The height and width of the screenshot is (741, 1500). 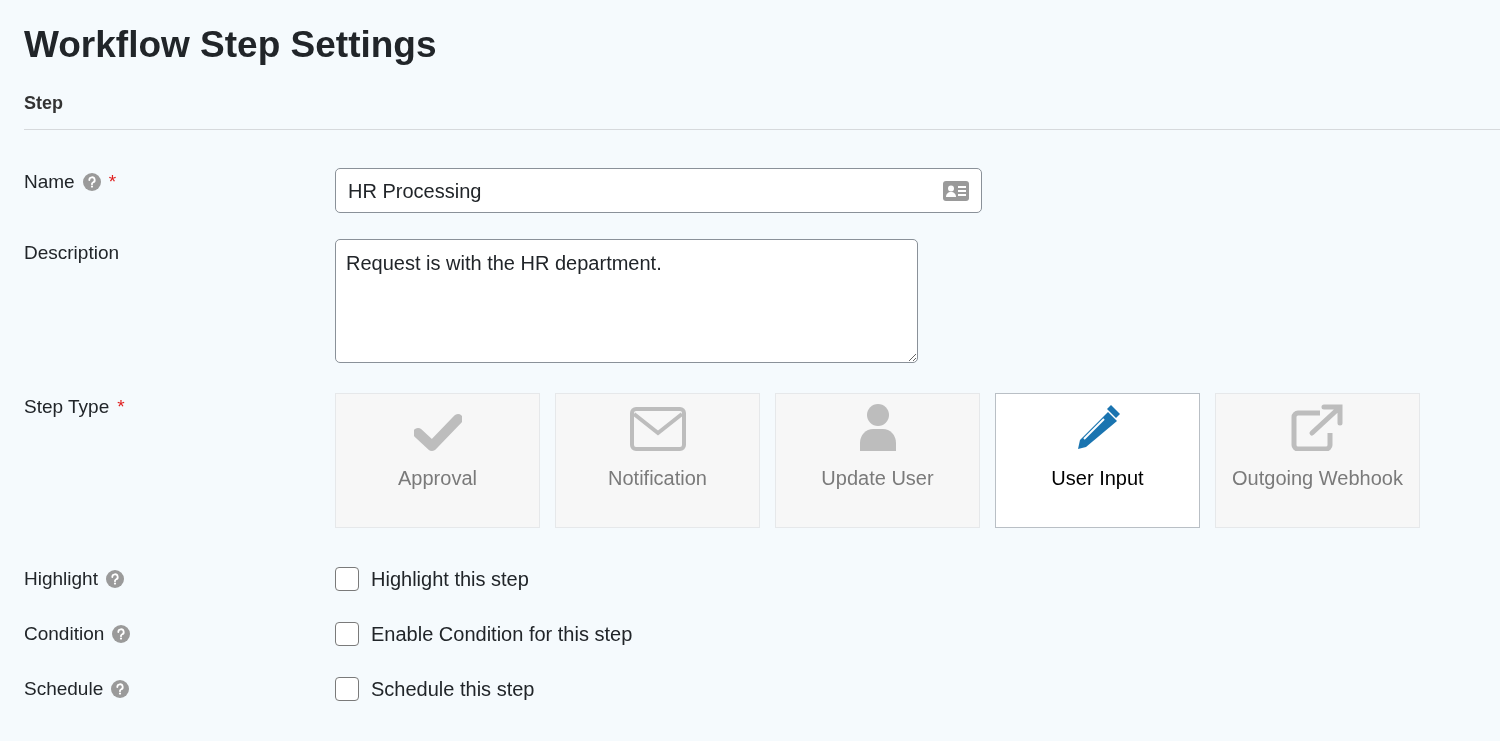 What do you see at coordinates (231, 45) in the screenshot?
I see `page-title: Workflow Step Settings` at bounding box center [231, 45].